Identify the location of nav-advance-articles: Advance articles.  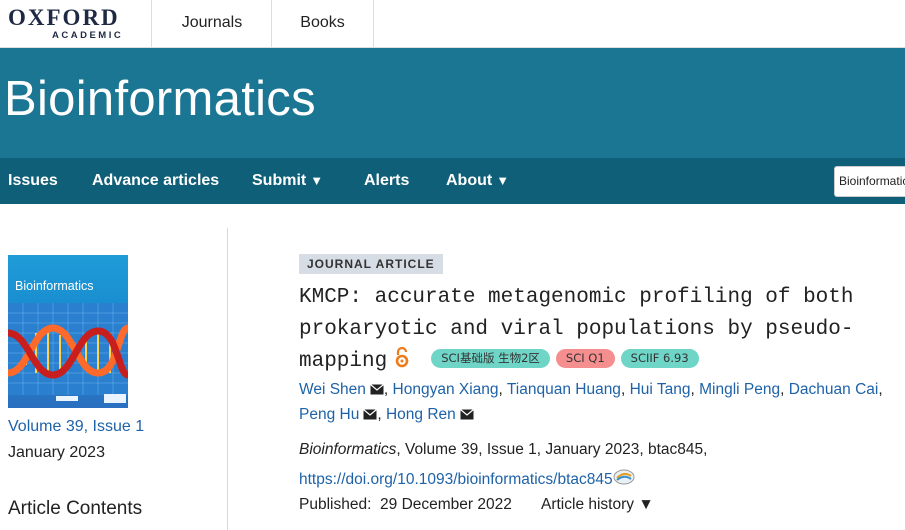
(155, 181).